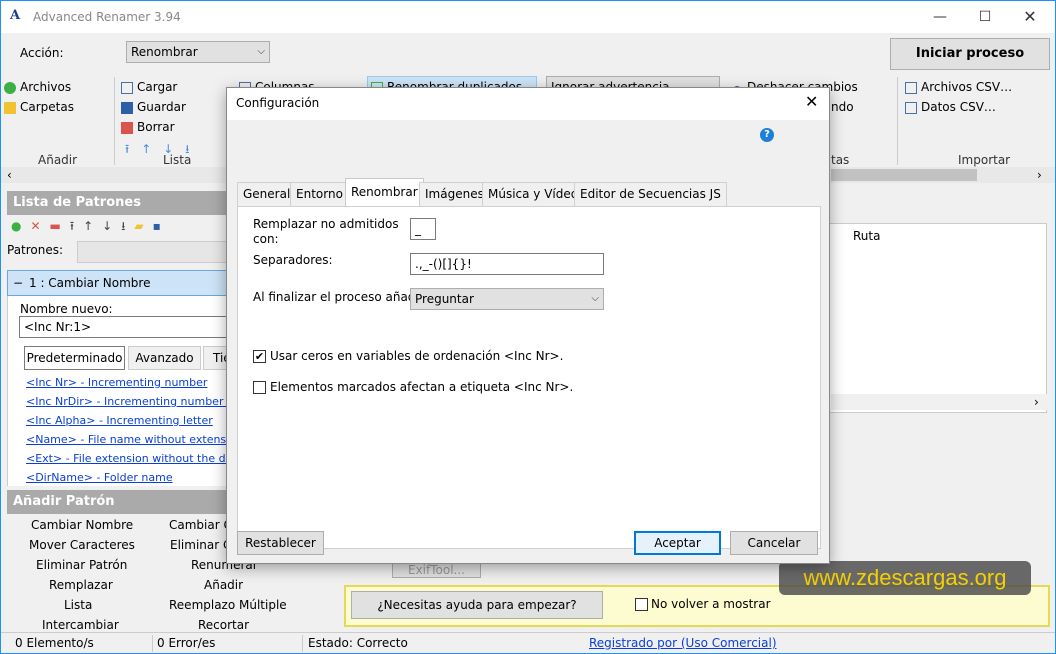 The image size is (1056, 654). What do you see at coordinates (9, 175) in the screenshot?
I see `scroll-left-icon: ‹` at bounding box center [9, 175].